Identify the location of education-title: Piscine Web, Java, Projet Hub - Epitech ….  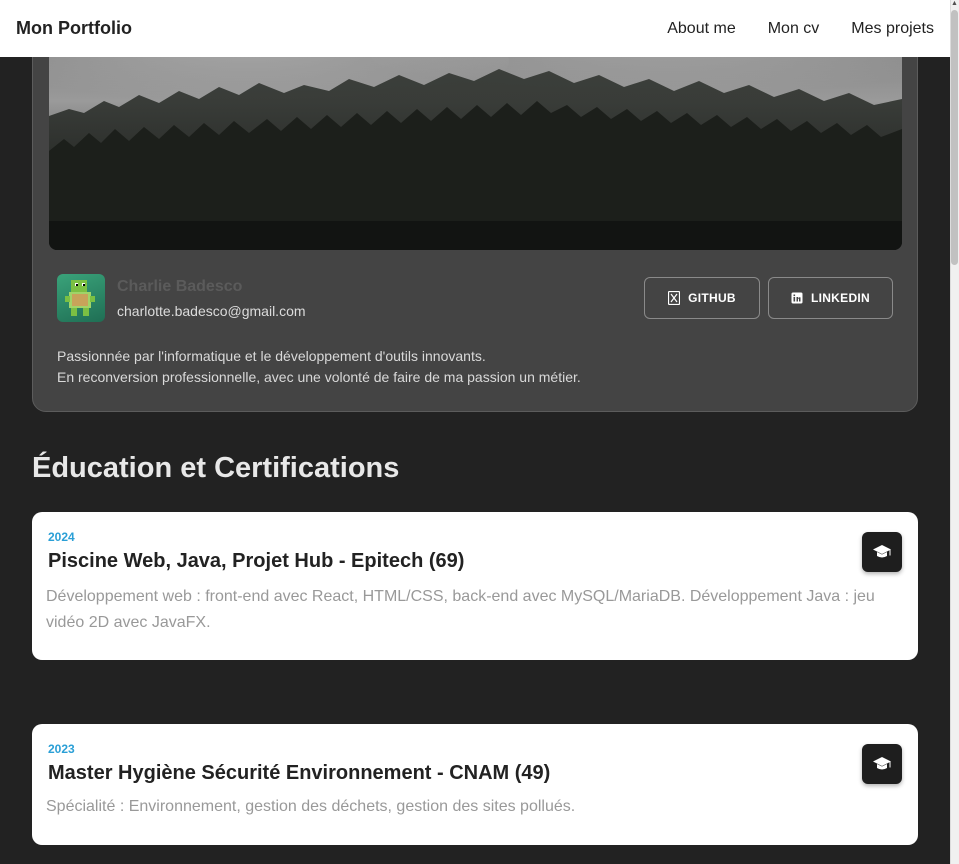
(256, 561).